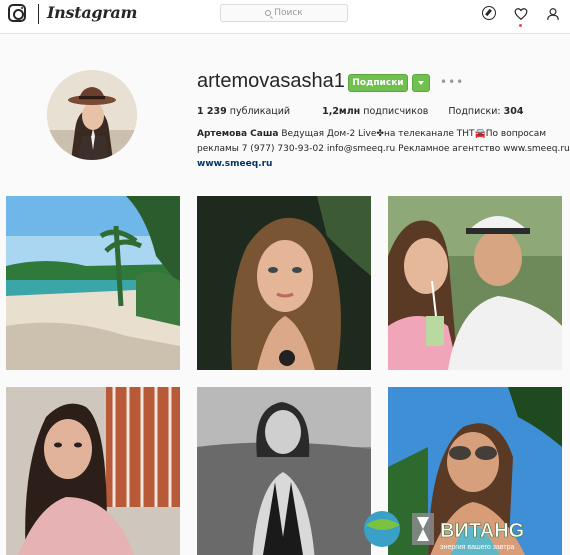 This screenshot has height=555, width=570. Describe the element at coordinates (38, 14) in the screenshot. I see `logo-divider` at that location.